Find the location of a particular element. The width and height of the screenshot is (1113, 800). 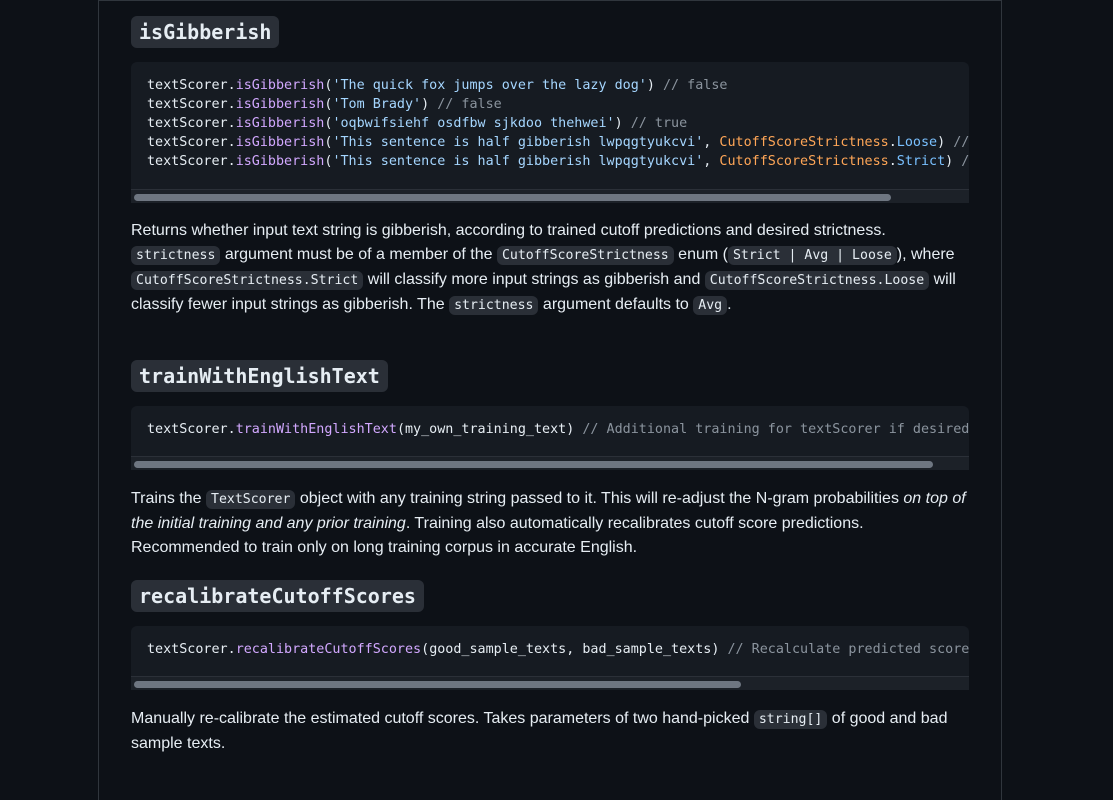

code-string: 'oqbwifsiehf osdfbw sjkdoo thehwei' is located at coordinates (473, 123).